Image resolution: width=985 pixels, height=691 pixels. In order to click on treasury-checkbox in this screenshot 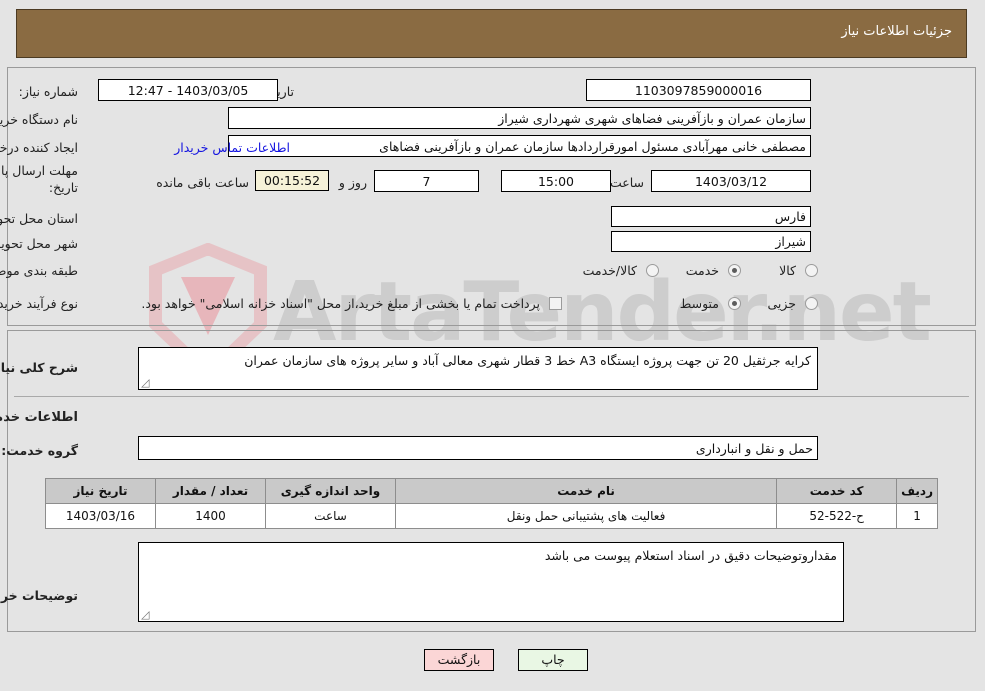, I will do `click(556, 303)`.